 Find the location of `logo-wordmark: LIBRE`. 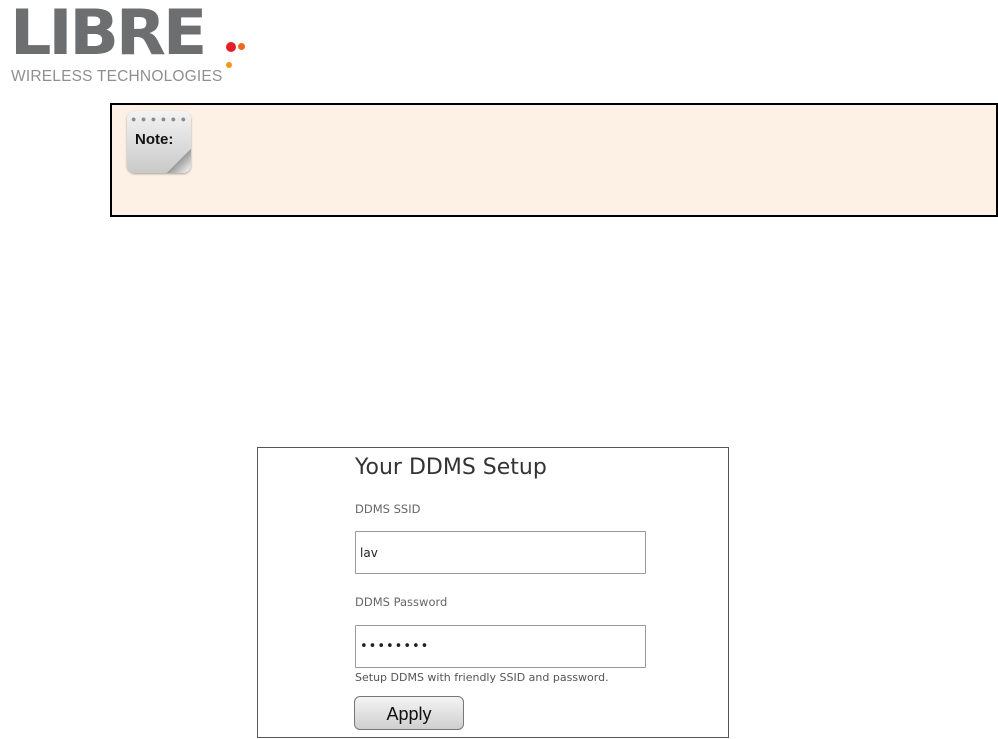

logo-wordmark: LIBRE is located at coordinates (108, 34).